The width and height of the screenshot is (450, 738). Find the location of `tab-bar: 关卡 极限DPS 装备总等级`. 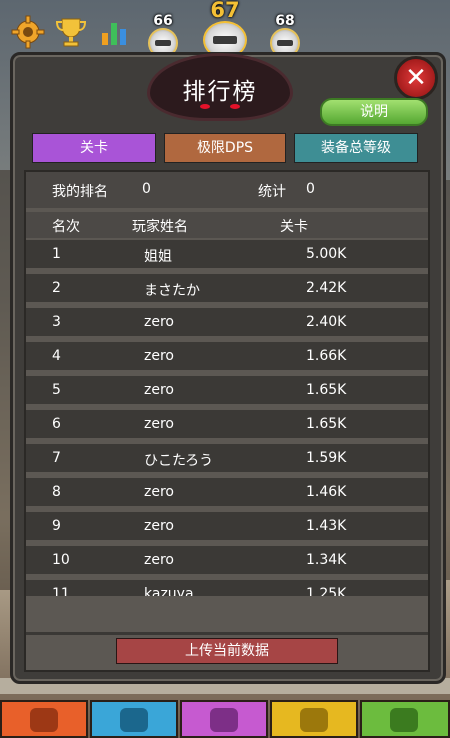

tab-bar: 关卡 极限DPS 装备总等级 is located at coordinates (225, 148).